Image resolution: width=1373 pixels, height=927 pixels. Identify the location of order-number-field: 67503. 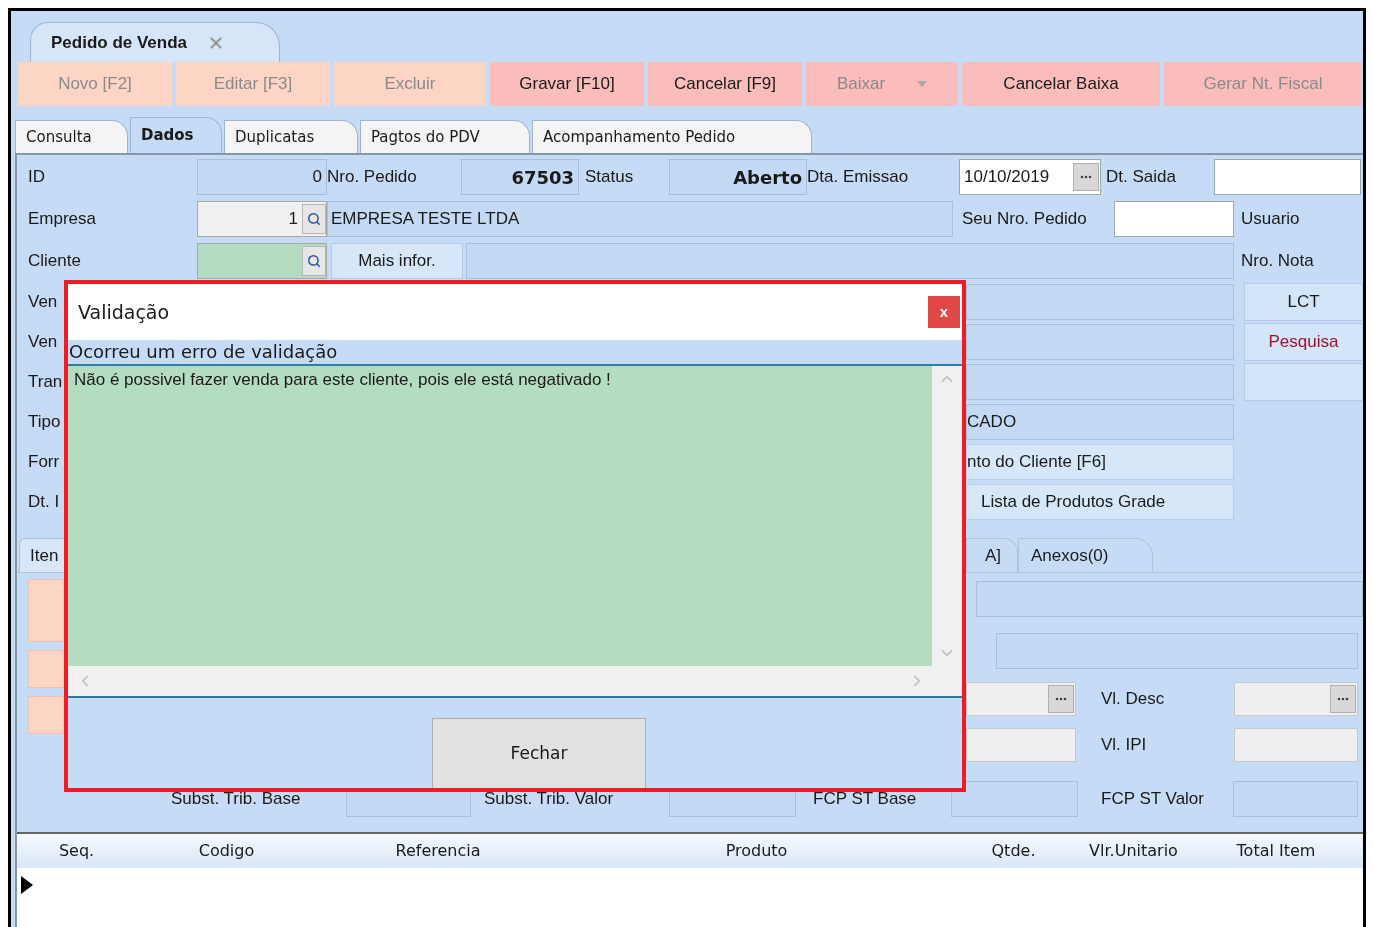
(520, 177).